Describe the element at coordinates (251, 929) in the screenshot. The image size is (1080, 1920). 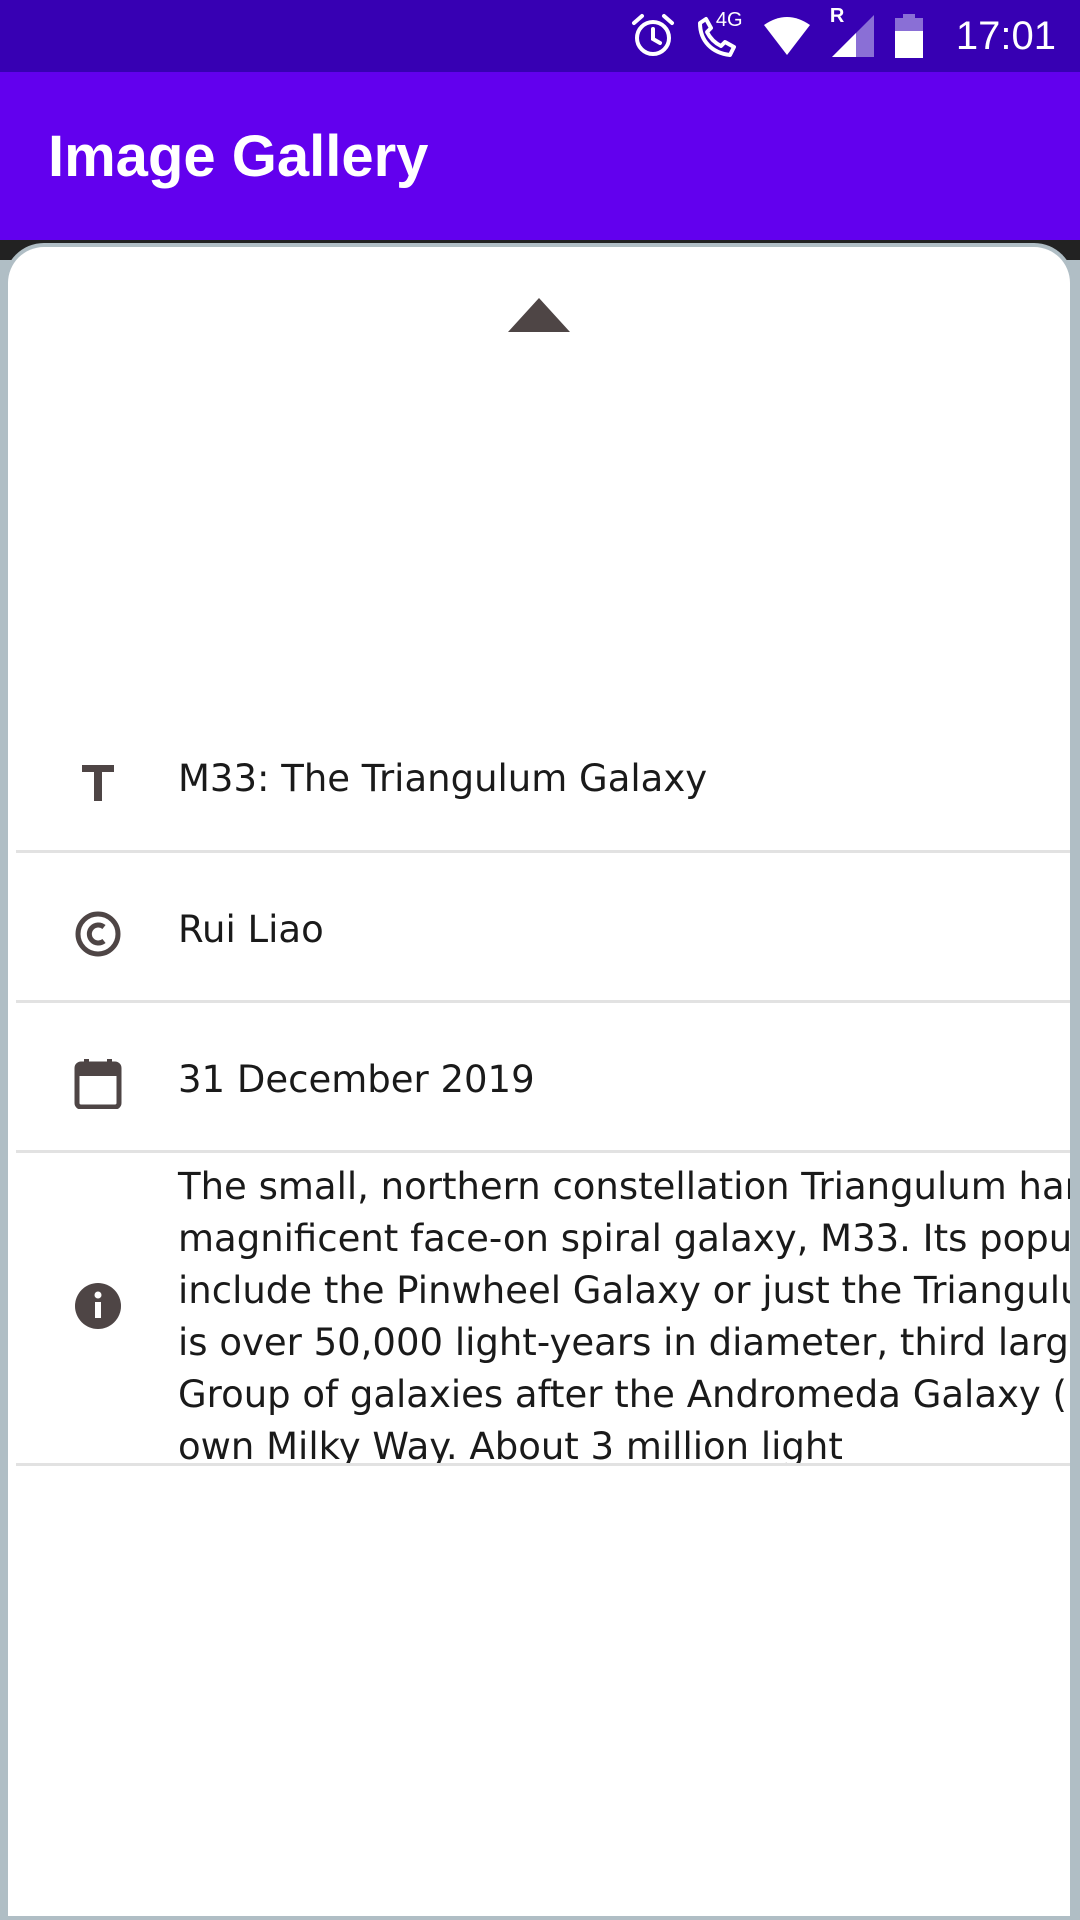
I see `copyright-holder: Rui Liao` at that location.